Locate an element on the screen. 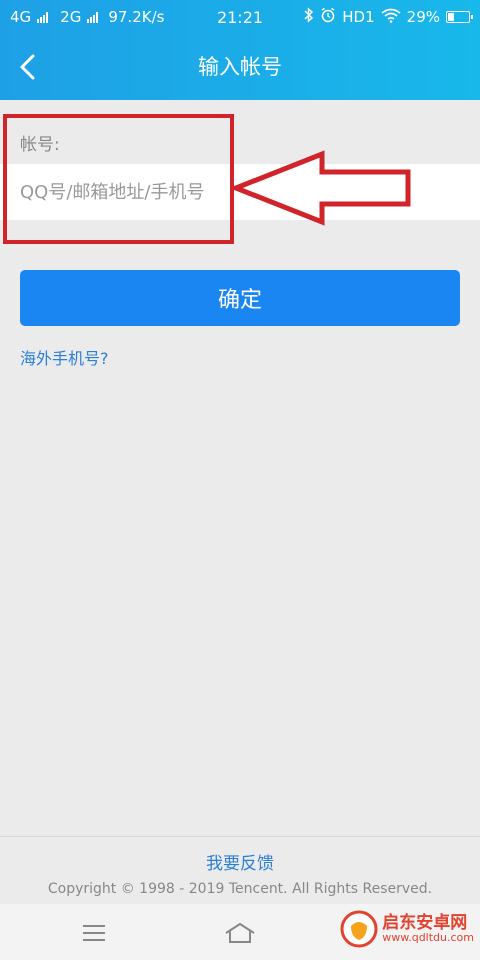  status-left: 4G 2G 97.2K/s is located at coordinates (157, 17).